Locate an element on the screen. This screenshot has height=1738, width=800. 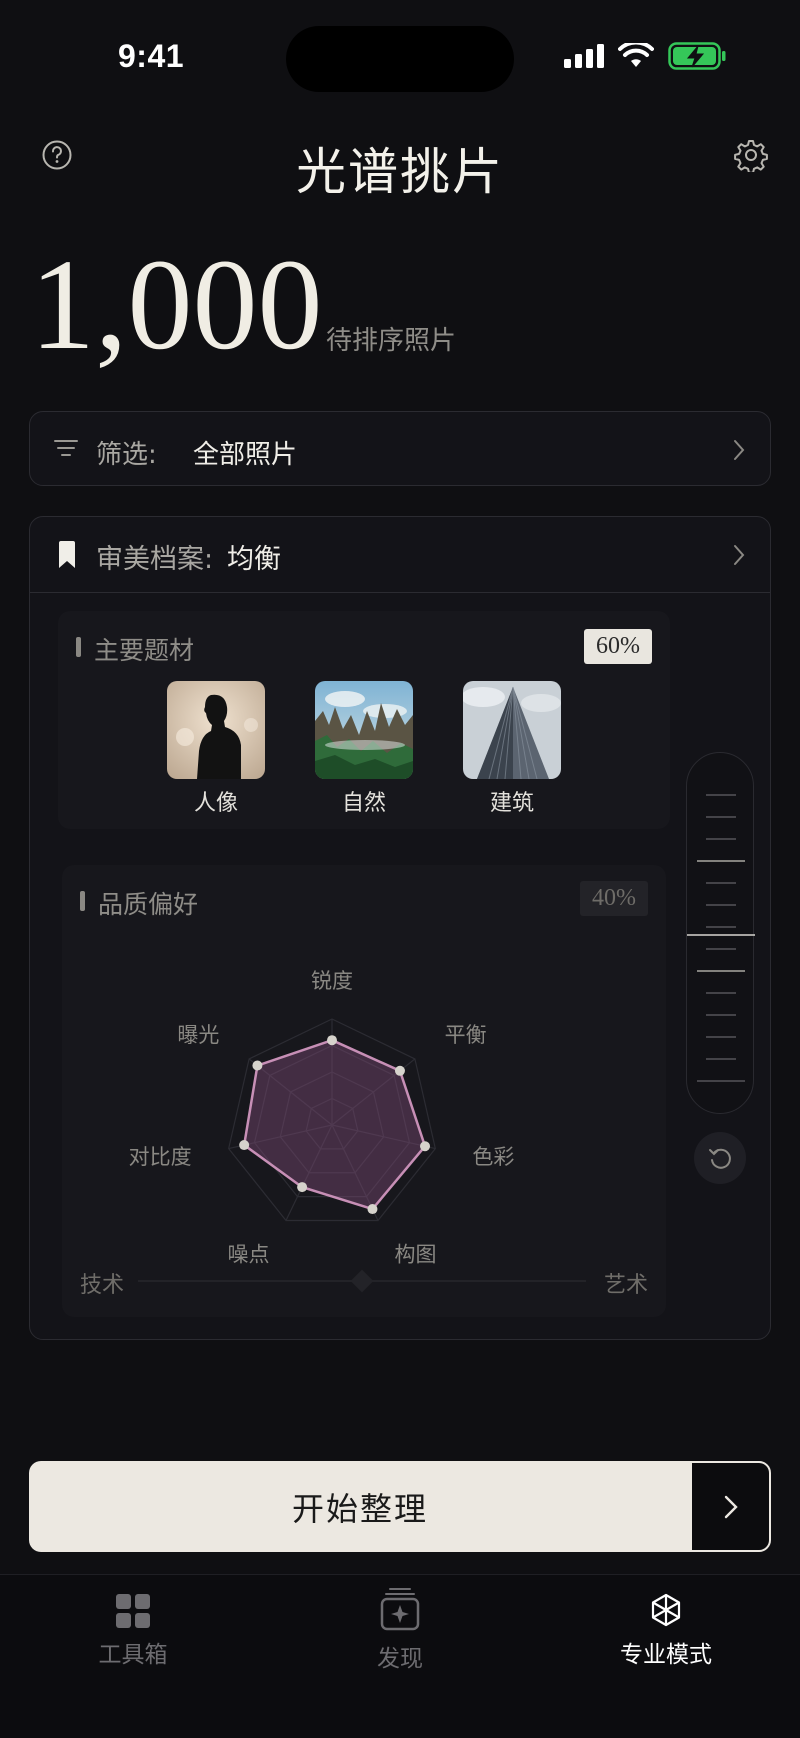
gear-icon is located at coordinates (751, 157).